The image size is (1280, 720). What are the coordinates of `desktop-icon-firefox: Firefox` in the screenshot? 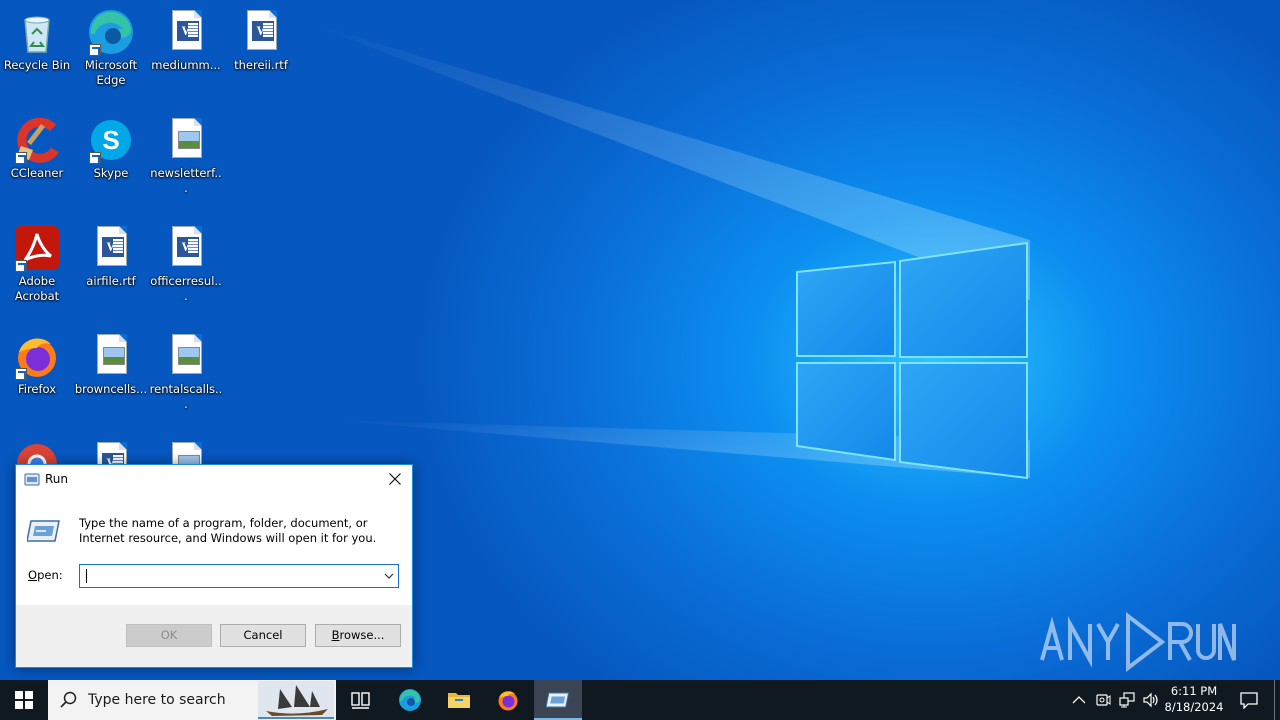 It's located at (37, 361).